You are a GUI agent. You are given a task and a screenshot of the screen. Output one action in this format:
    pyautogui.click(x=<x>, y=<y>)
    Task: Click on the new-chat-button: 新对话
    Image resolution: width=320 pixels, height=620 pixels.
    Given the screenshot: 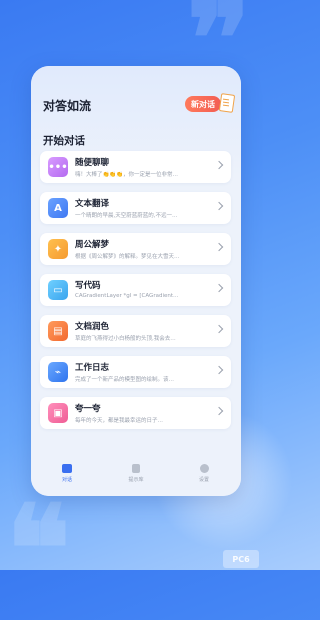 What is the action you would take?
    pyautogui.click(x=211, y=103)
    